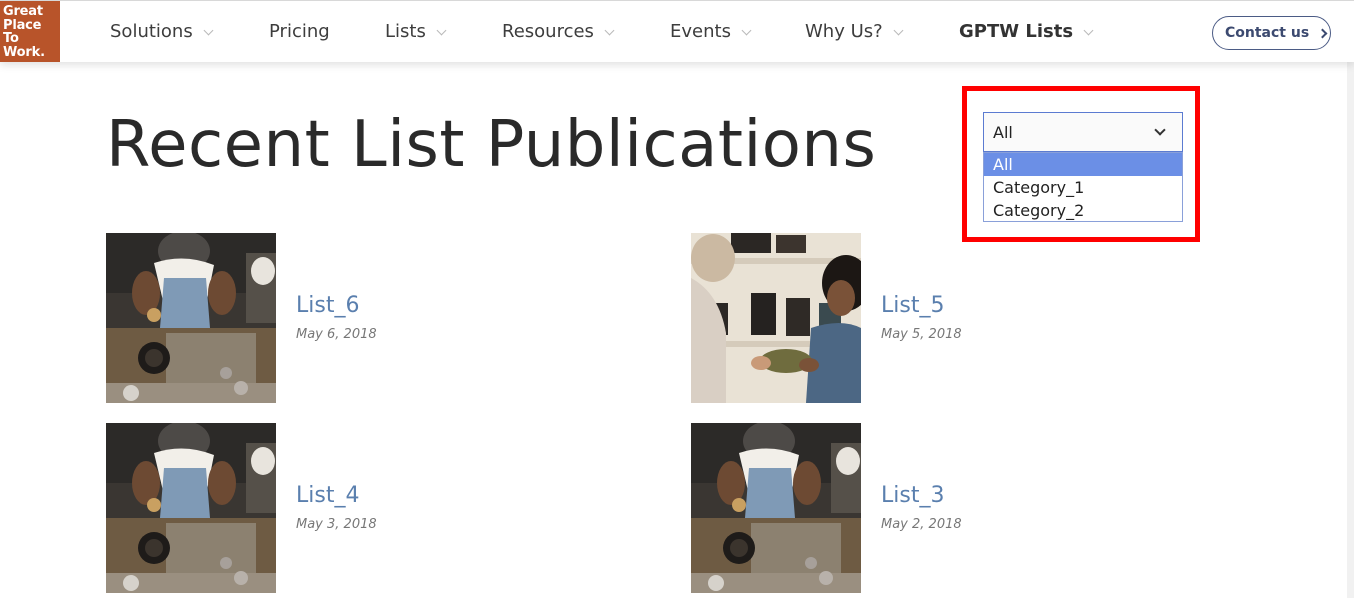 This screenshot has width=1354, height=598. I want to click on list-card: List_5 May 5, 2018, so click(941, 318).